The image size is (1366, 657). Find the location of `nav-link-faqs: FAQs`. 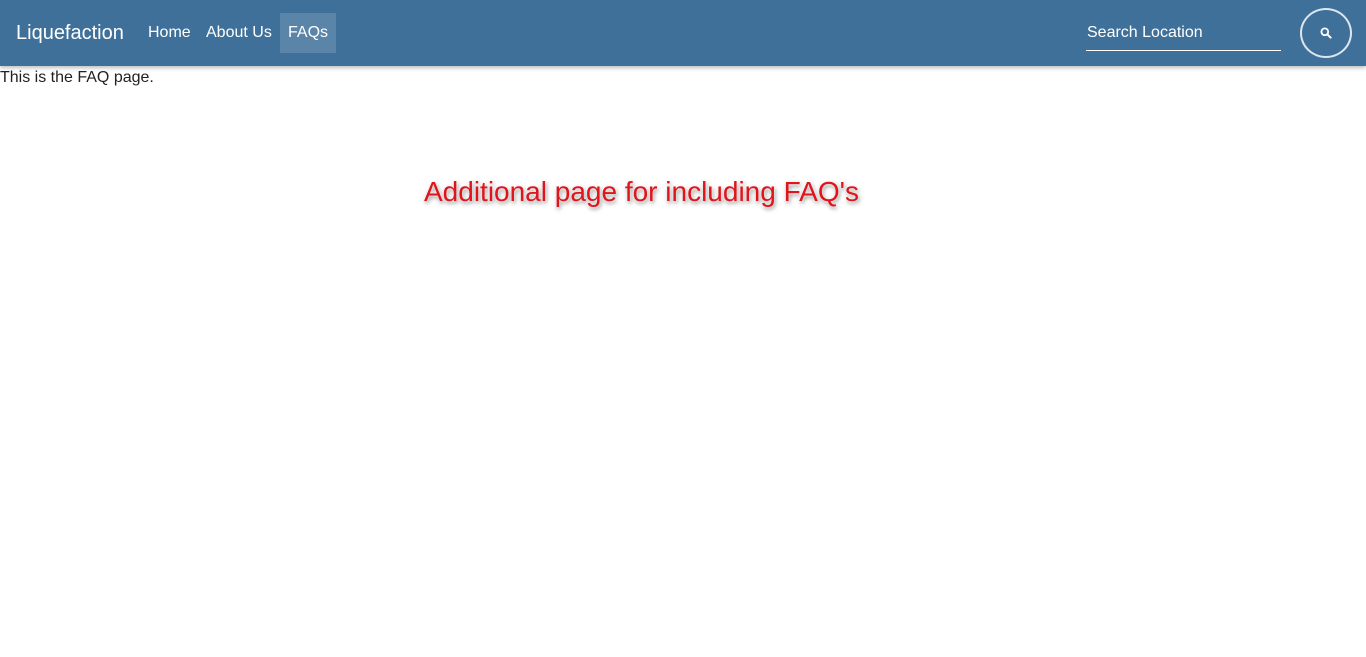

nav-link-faqs: FAQs is located at coordinates (308, 33).